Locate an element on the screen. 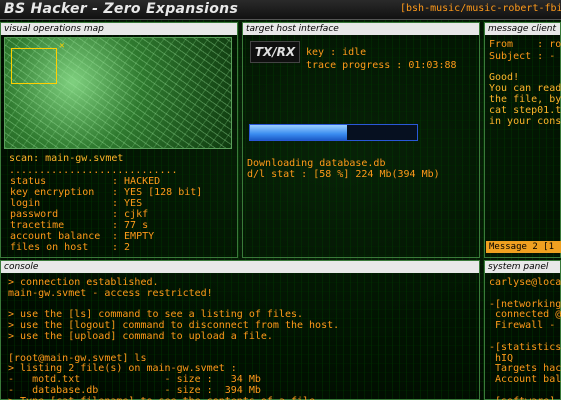  host-field-value: : HACKED is located at coordinates (136, 181).